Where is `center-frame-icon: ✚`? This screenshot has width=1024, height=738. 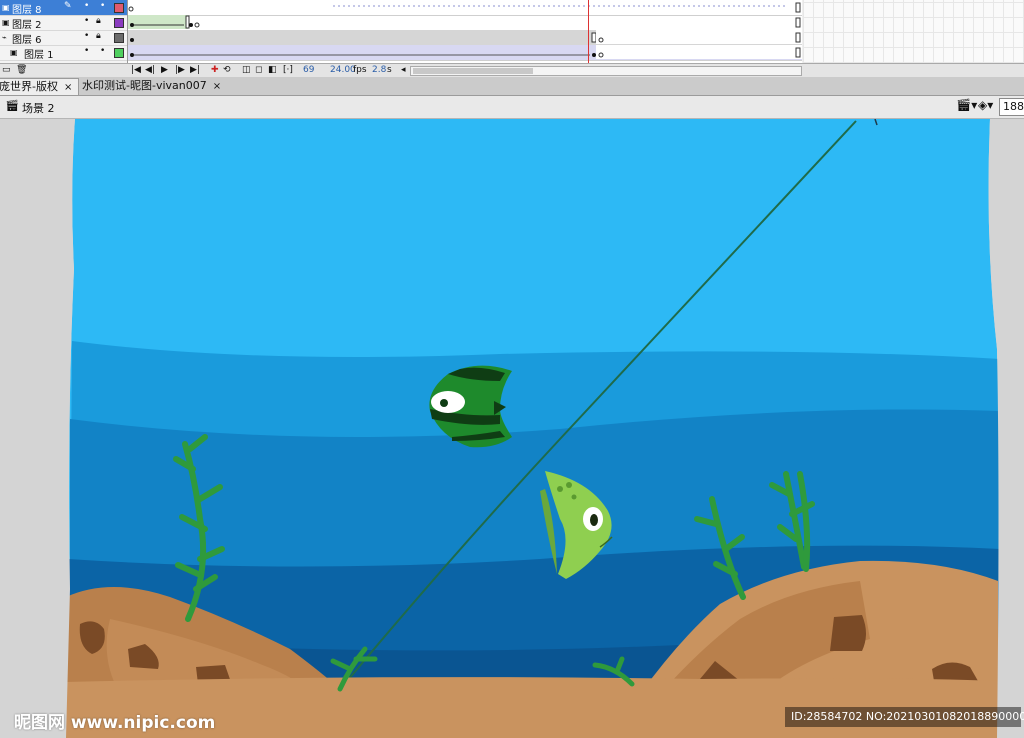 center-frame-icon: ✚ is located at coordinates (215, 70).